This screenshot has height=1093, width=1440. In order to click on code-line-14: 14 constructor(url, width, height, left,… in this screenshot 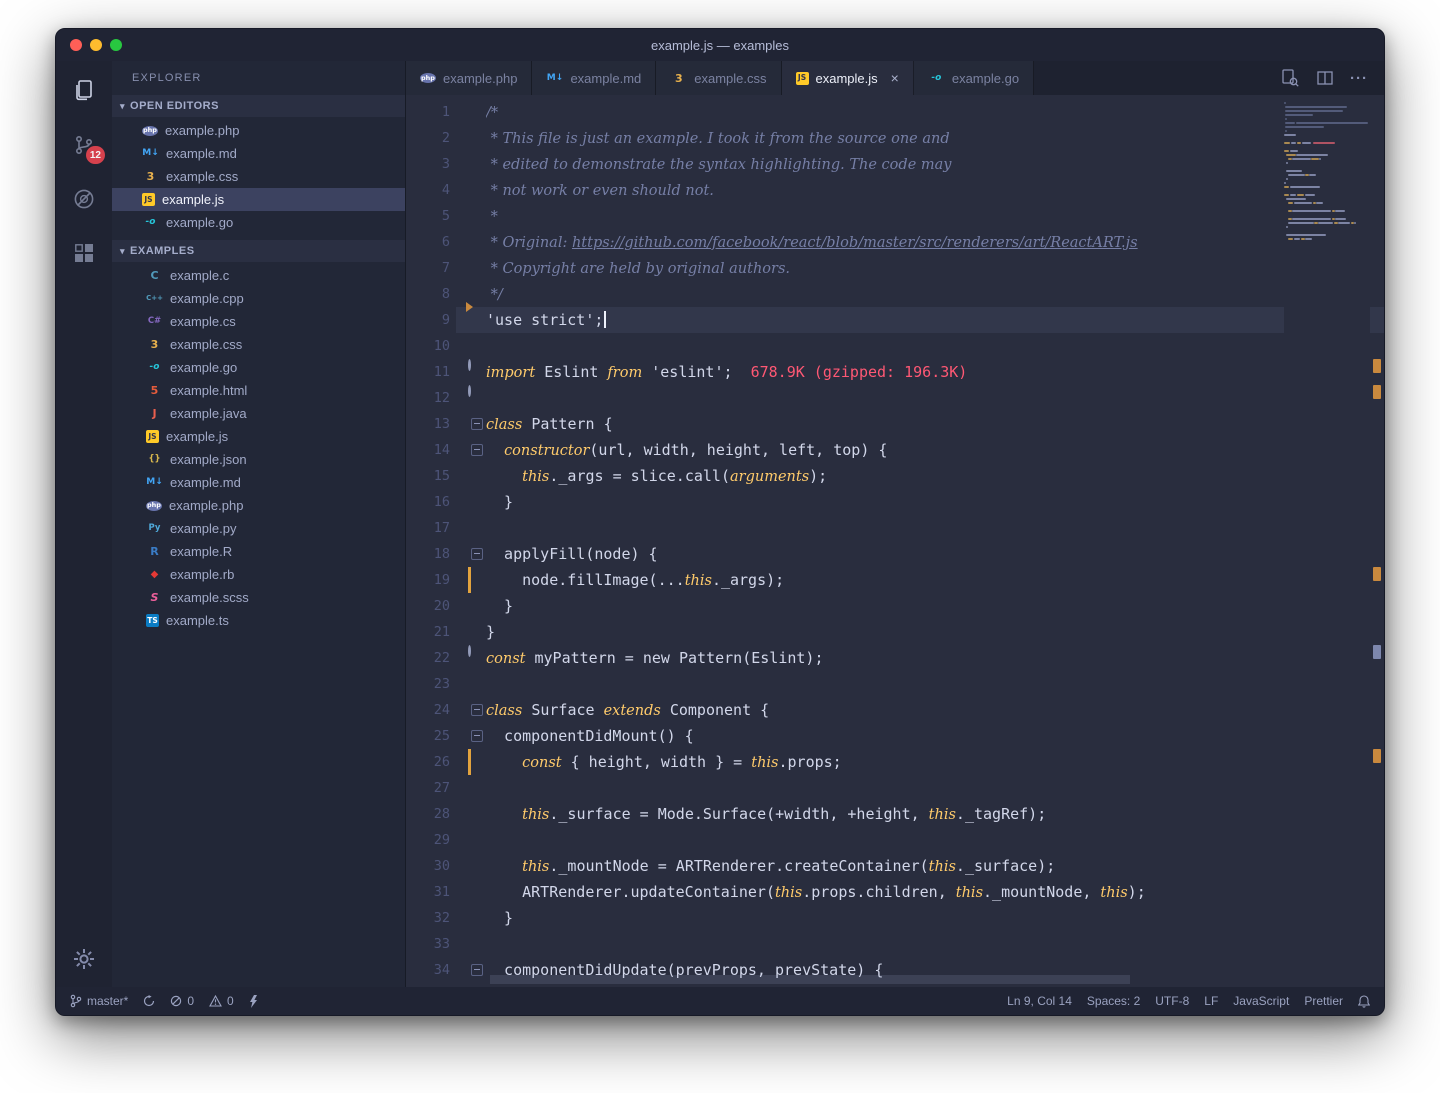, I will do `click(895, 450)`.